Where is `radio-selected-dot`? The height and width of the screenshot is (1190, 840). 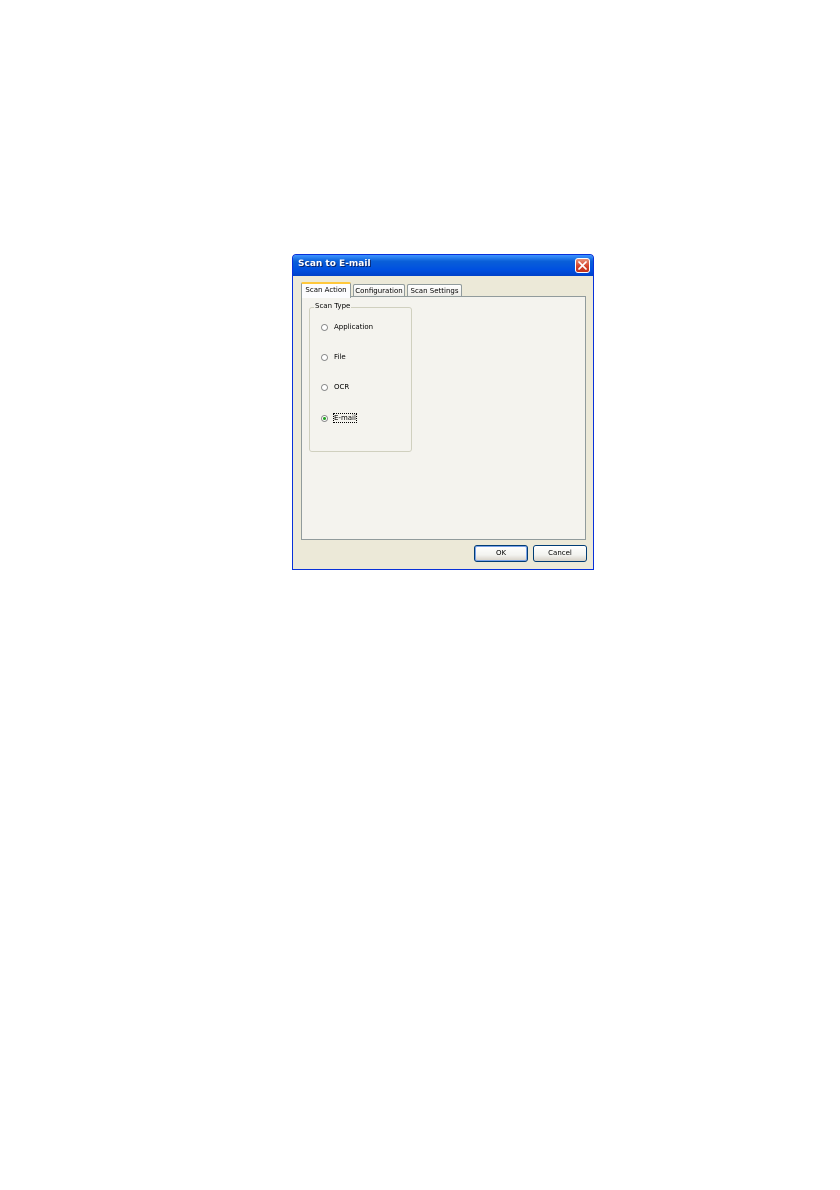
radio-selected-dot is located at coordinates (324, 418).